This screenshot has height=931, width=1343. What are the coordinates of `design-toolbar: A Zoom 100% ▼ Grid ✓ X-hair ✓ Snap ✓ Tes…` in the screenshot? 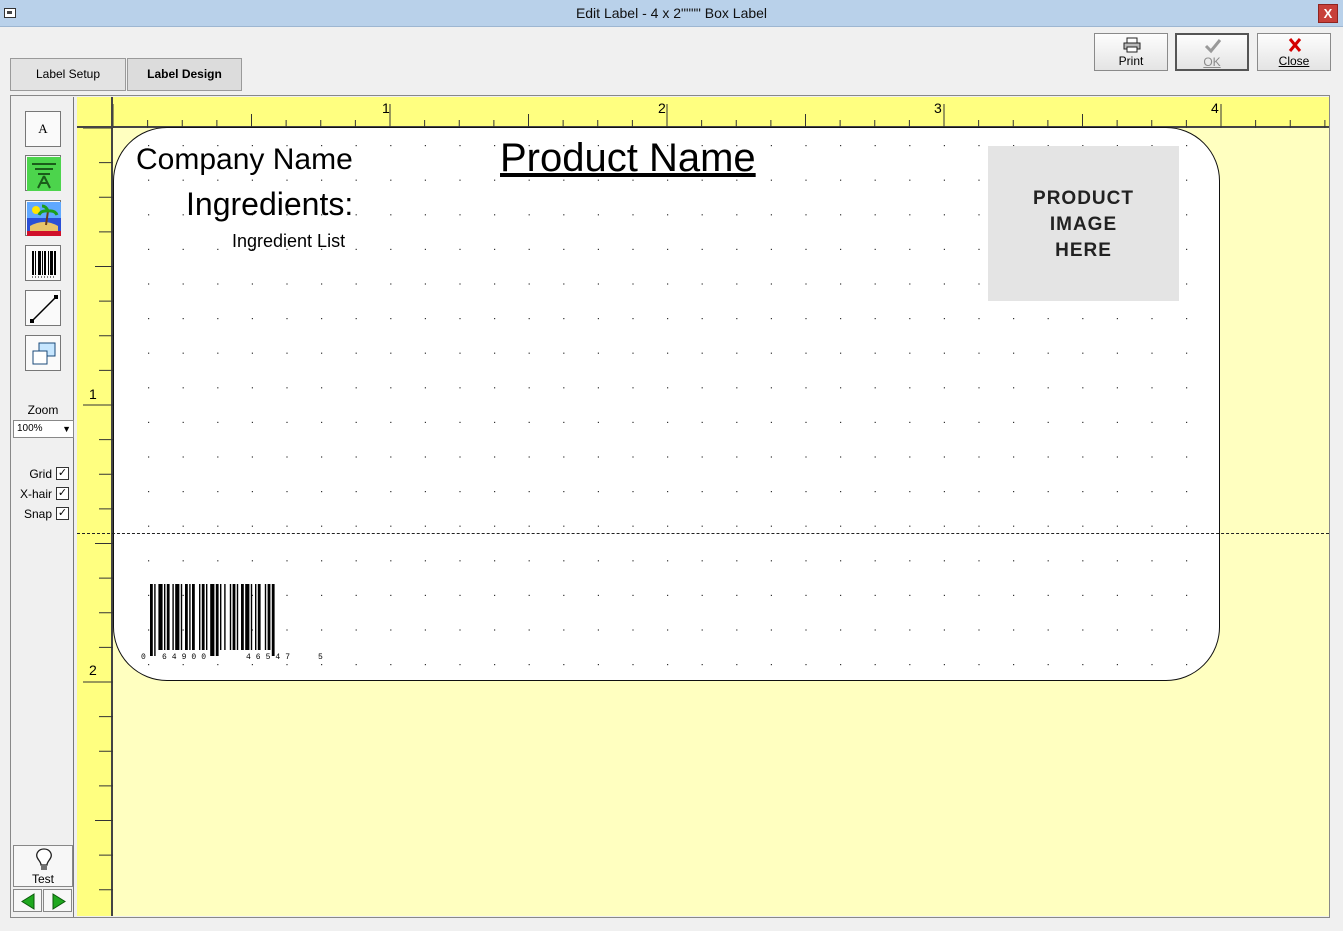 It's located at (43, 507).